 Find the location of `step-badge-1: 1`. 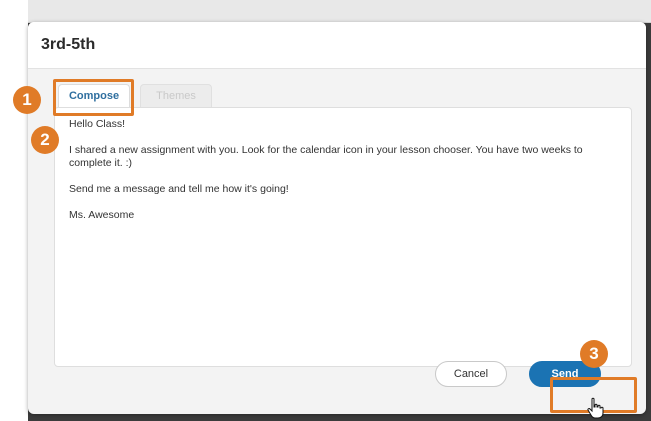

step-badge-1: 1 is located at coordinates (27, 100).